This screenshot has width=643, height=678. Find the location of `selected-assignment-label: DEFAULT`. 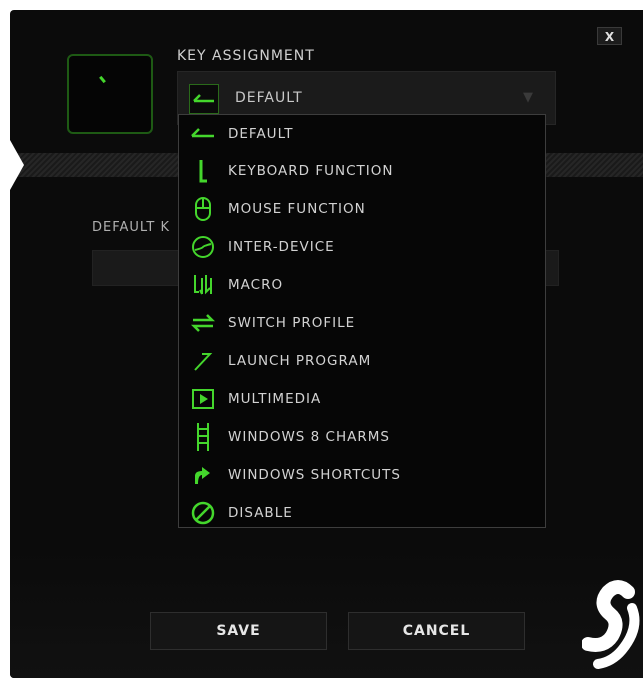

selected-assignment-label: DEFAULT is located at coordinates (269, 98).